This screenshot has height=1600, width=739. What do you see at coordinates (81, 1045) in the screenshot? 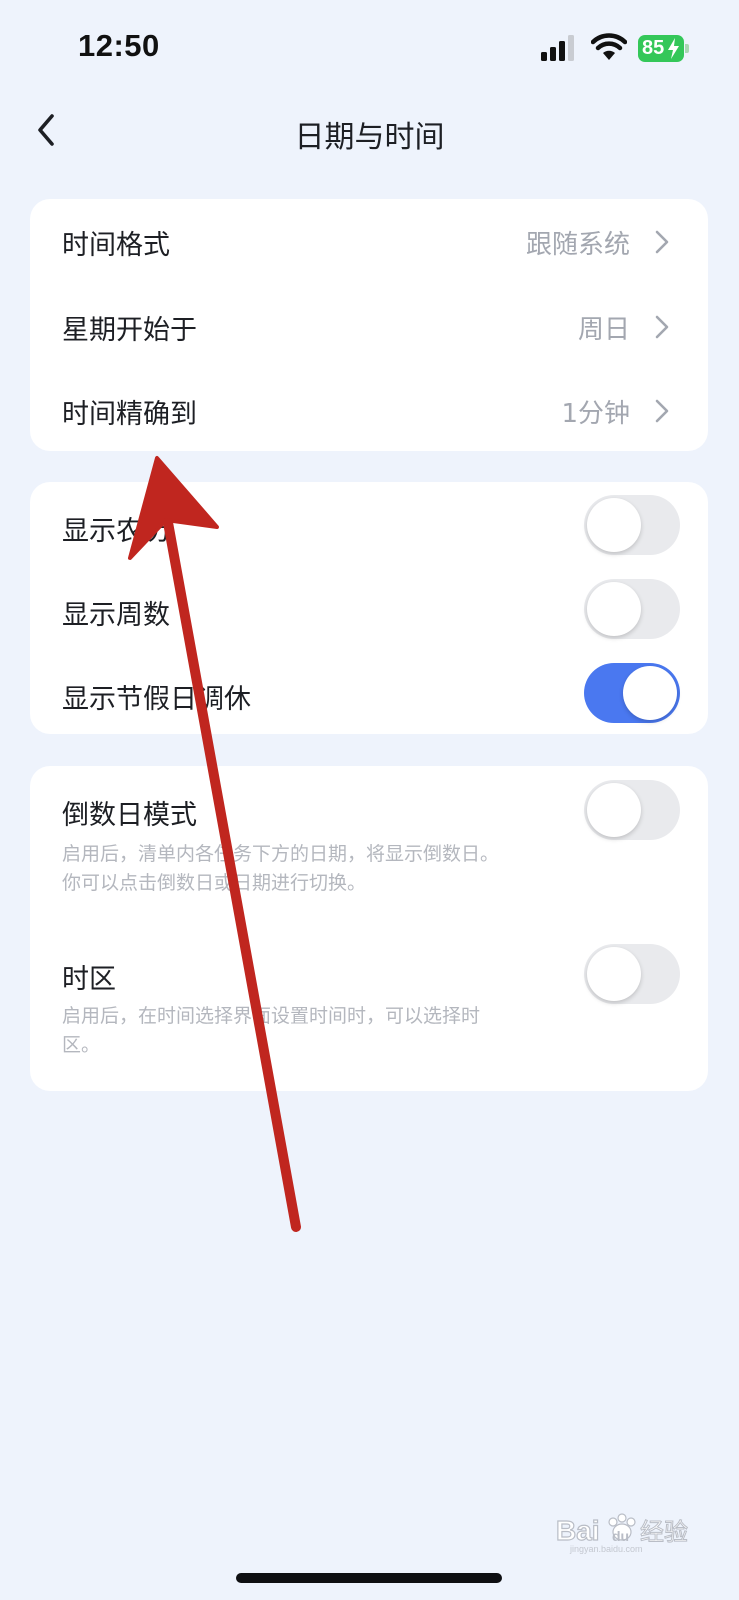
I see `description-line: 区。` at bounding box center [81, 1045].